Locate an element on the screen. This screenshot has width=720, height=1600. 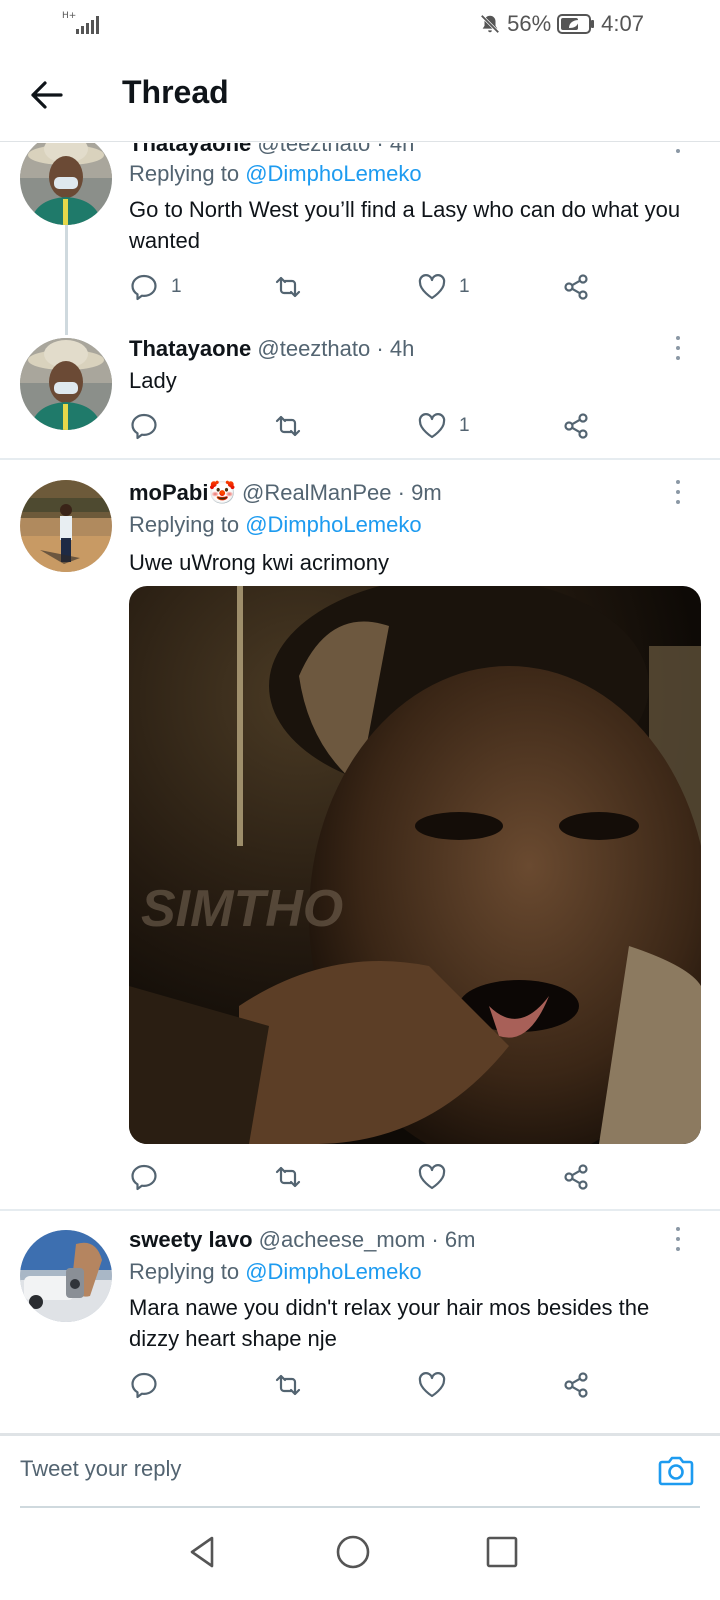
thread-connector is located at coordinates (66, 280).